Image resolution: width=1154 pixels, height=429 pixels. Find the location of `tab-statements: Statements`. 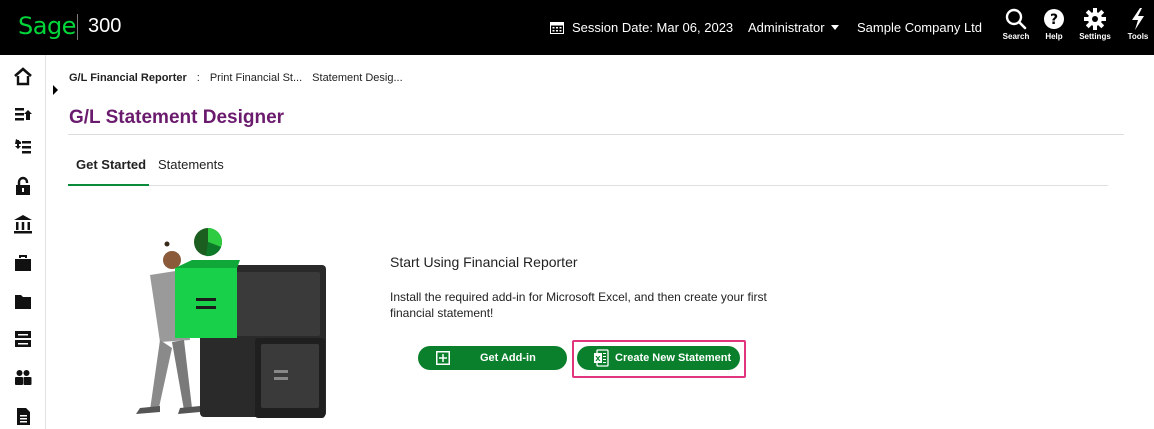

tab-statements: Statements is located at coordinates (191, 164).